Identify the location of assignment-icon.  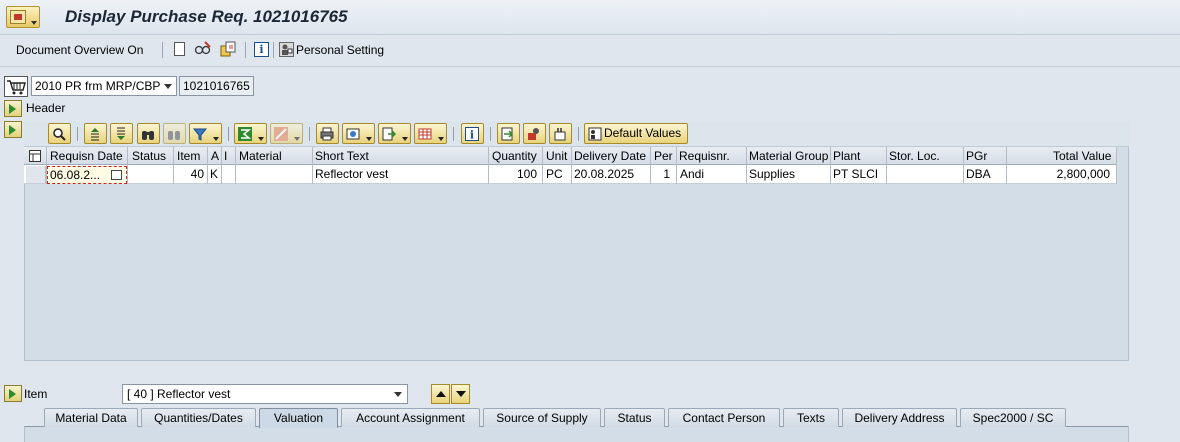
(533, 133).